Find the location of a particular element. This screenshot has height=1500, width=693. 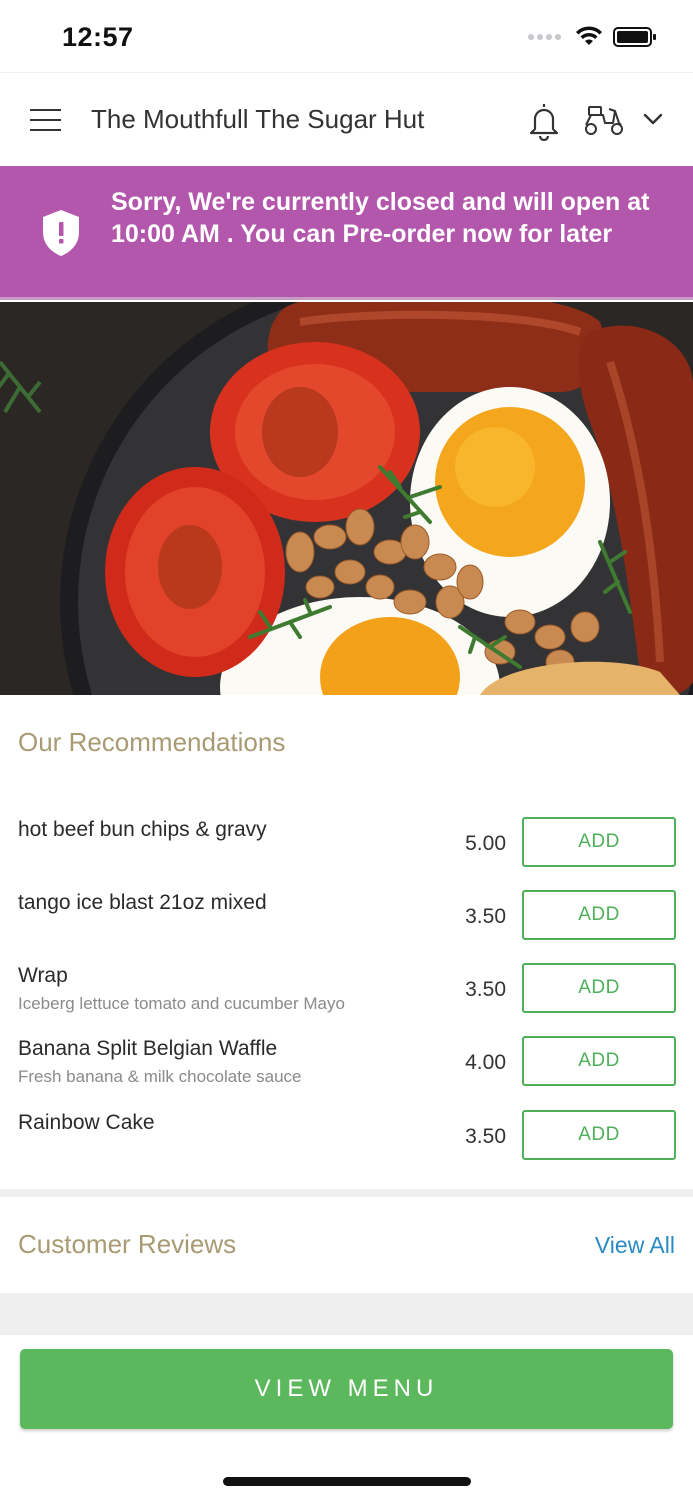

item-name: tango ice blast 21oz mixed is located at coordinates (142, 902).